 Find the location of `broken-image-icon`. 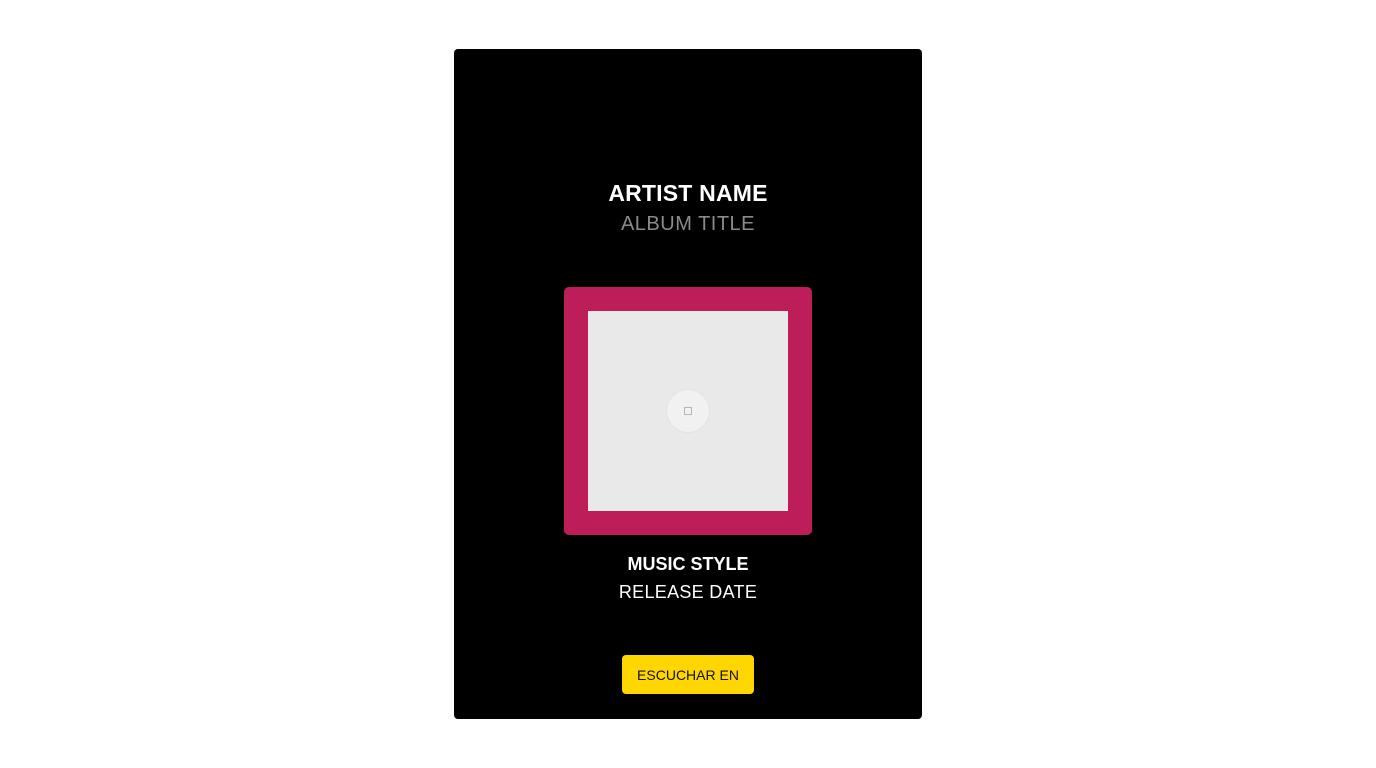

broken-image-icon is located at coordinates (688, 411).